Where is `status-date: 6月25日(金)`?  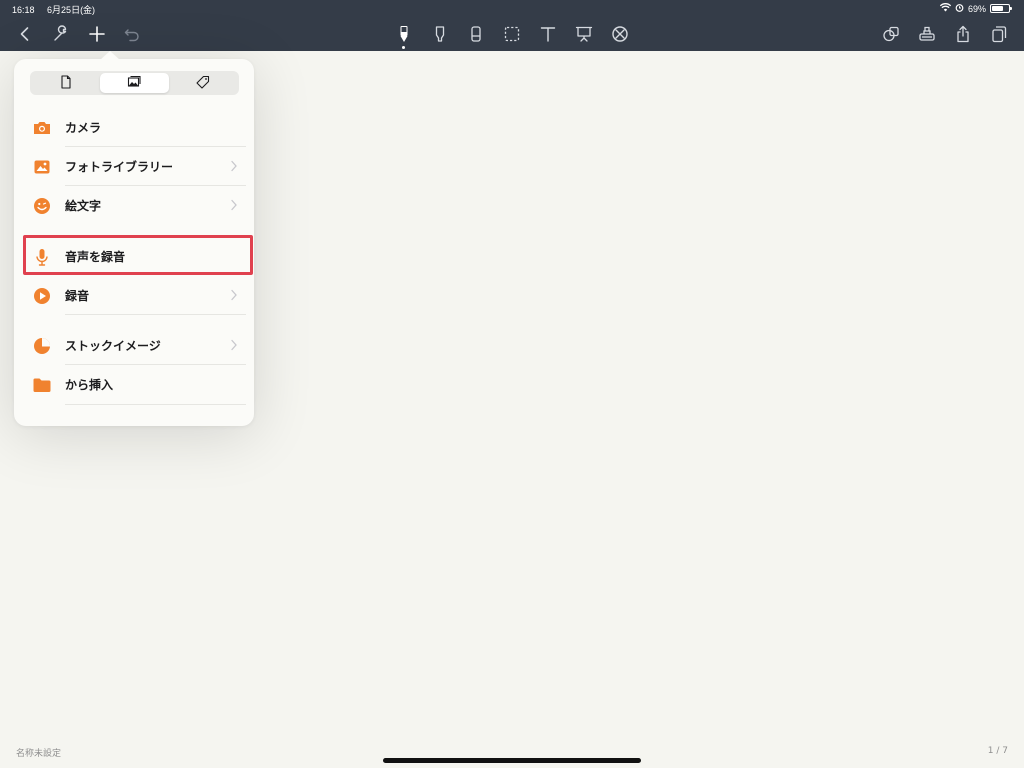
status-date: 6月25日(金) is located at coordinates (71, 10).